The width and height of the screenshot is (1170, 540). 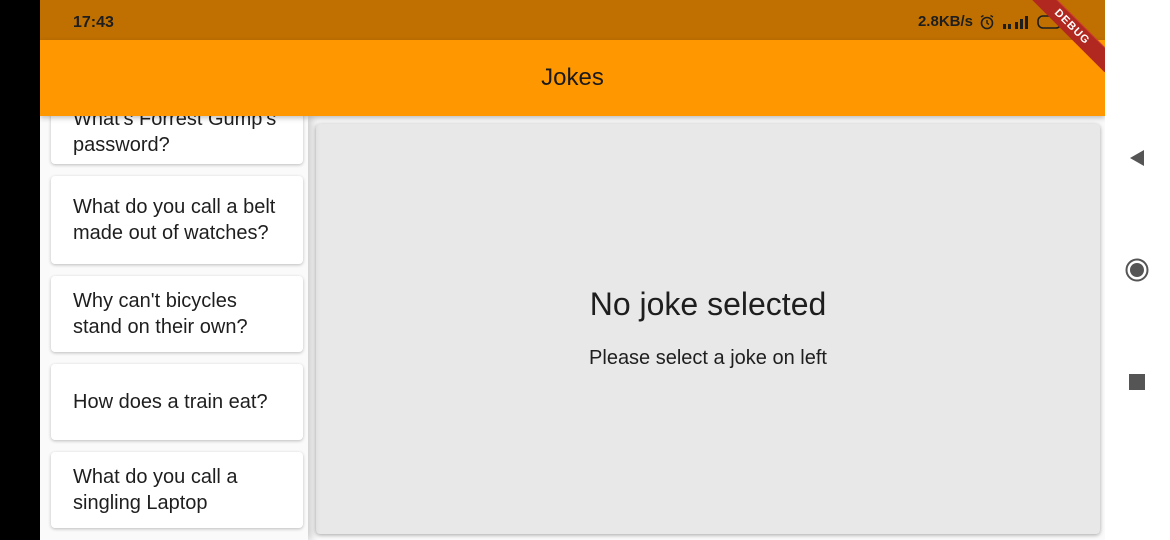 I want to click on home-icon, so click(x=1137, y=270).